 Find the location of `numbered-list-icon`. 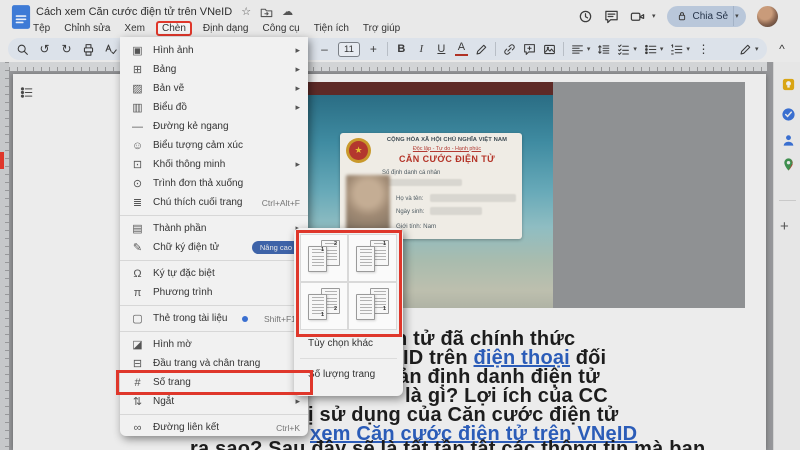

numbered-list-icon is located at coordinates (676, 49).